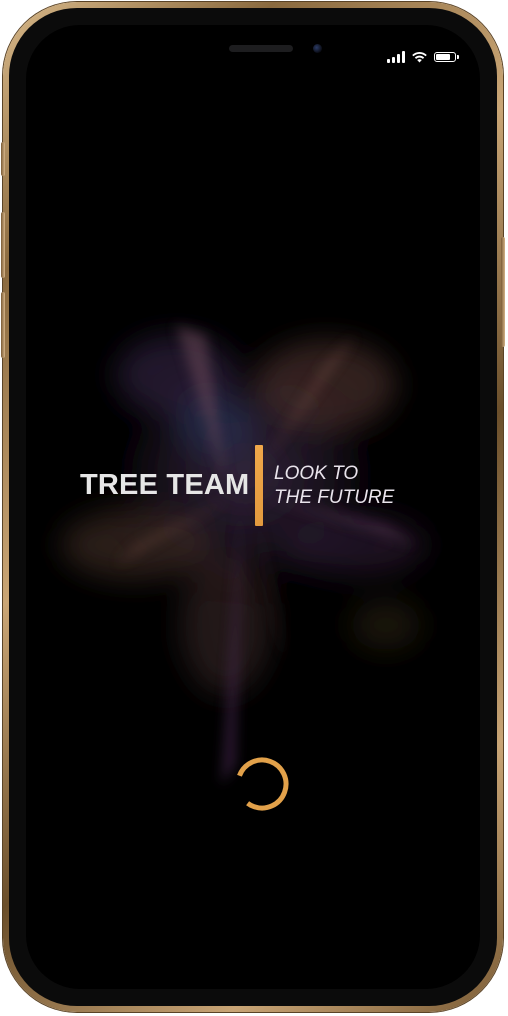  I want to click on volume-up-button, so click(3, 245).